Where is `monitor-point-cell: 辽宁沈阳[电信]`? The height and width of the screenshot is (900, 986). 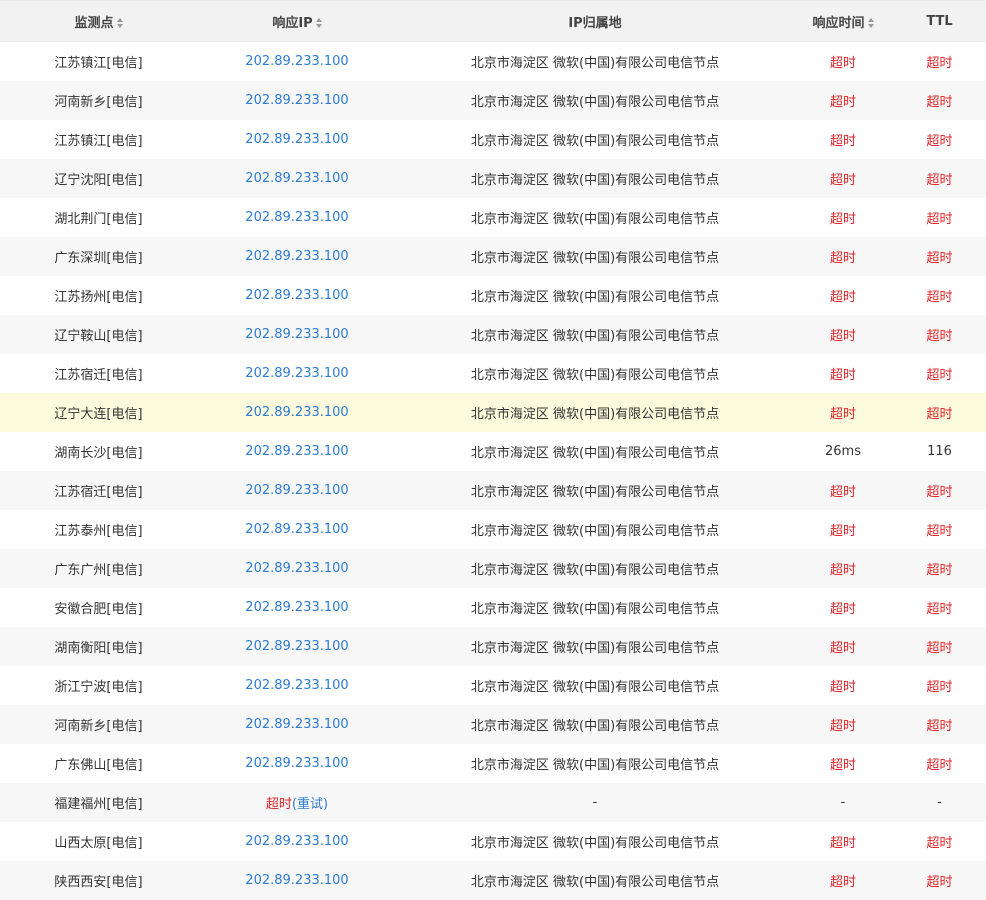
monitor-point-cell: 辽宁沈阳[电信] is located at coordinates (98, 180).